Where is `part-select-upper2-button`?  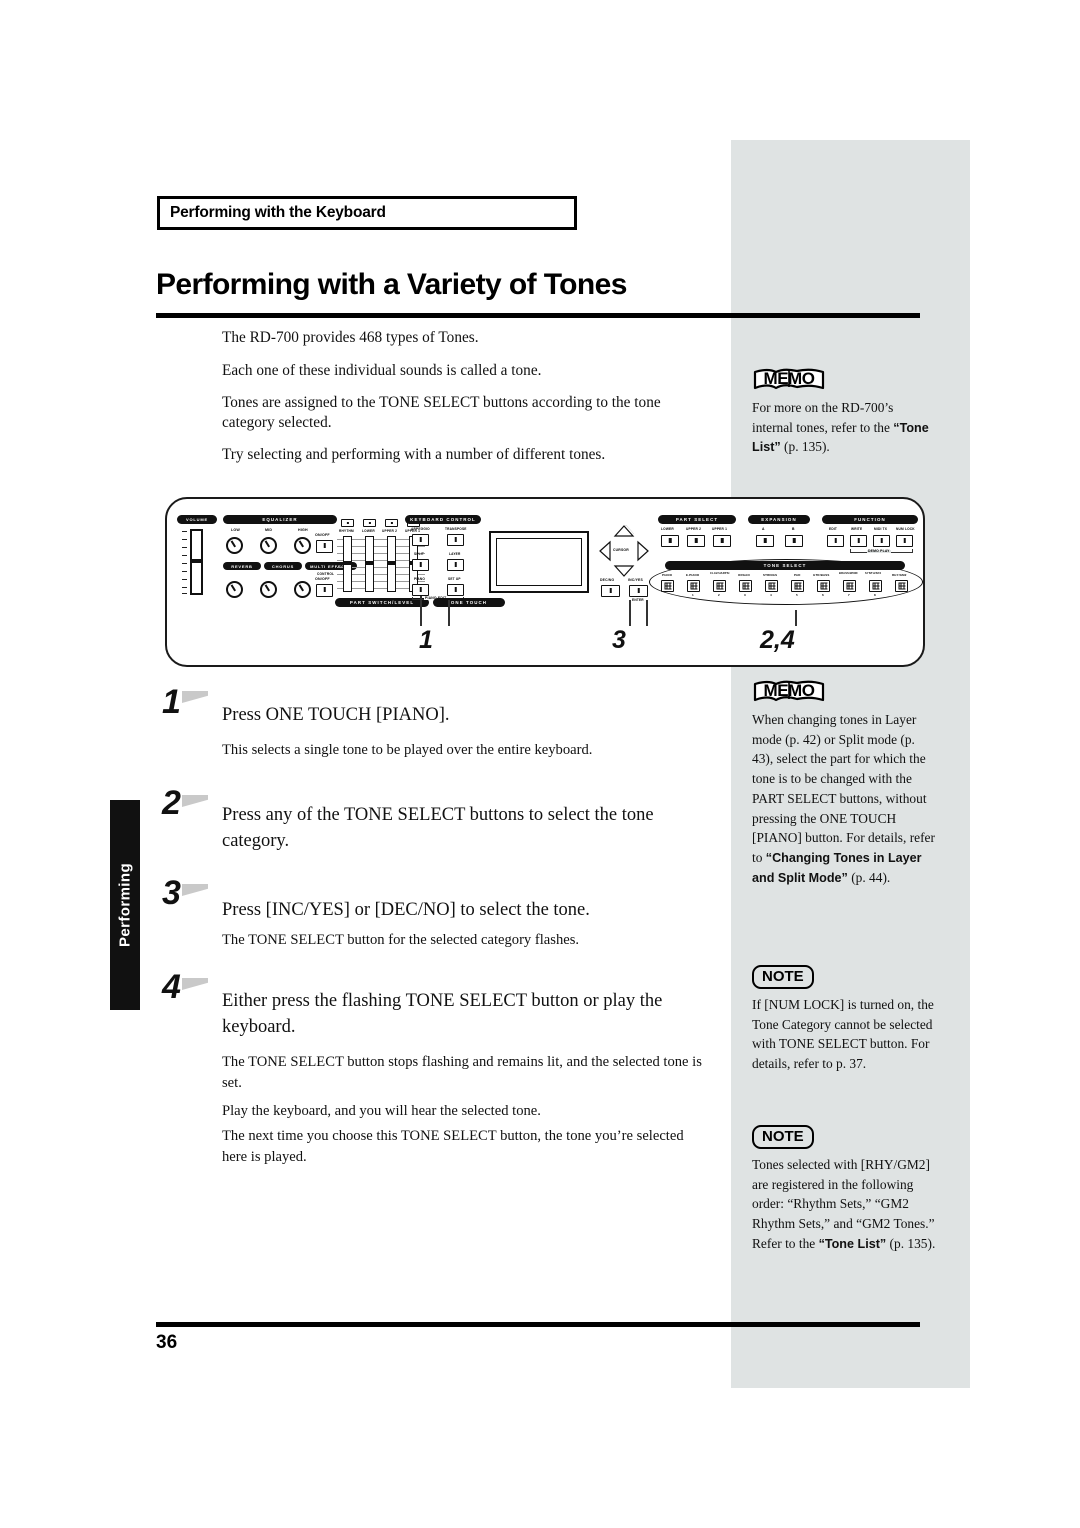 part-select-upper2-button is located at coordinates (696, 541).